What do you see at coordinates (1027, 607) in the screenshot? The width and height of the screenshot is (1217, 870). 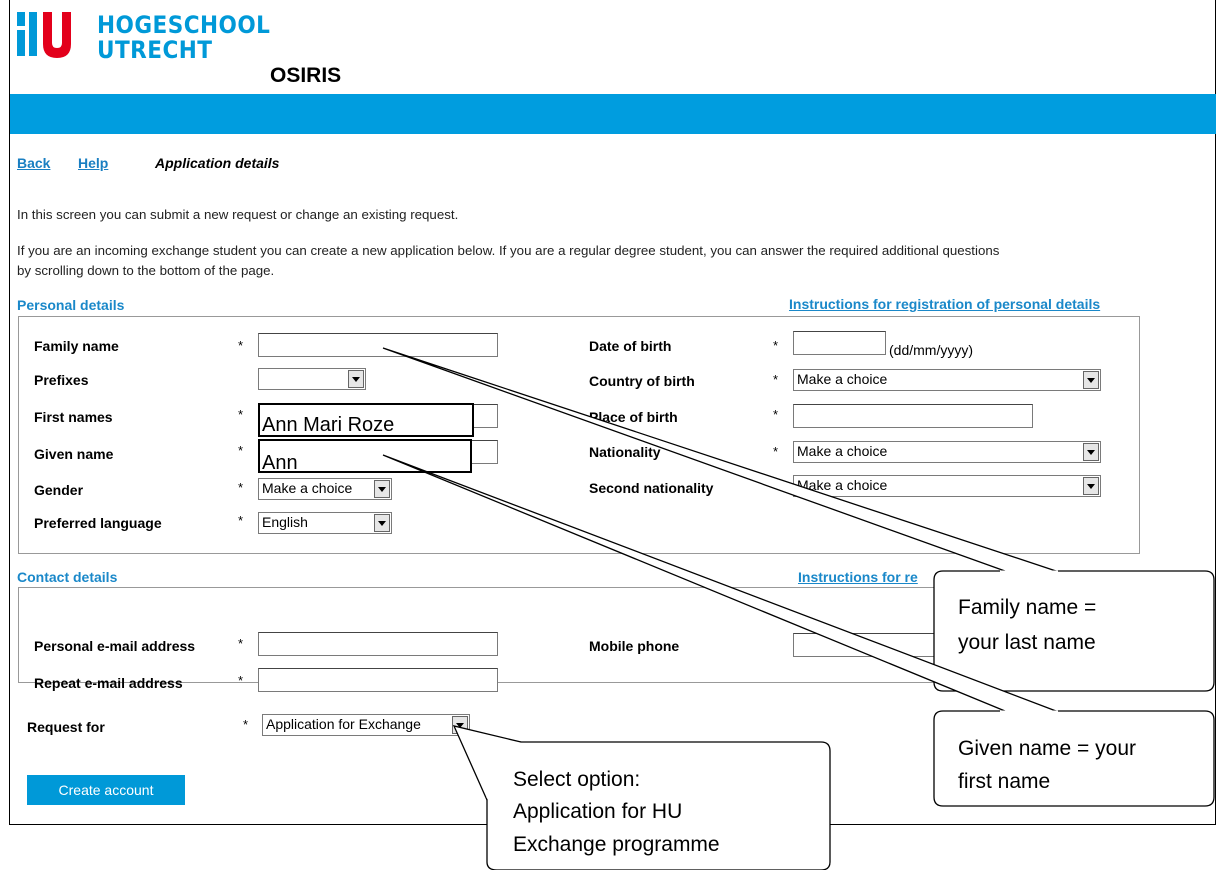 I see `family-callout-line1: Family name =` at bounding box center [1027, 607].